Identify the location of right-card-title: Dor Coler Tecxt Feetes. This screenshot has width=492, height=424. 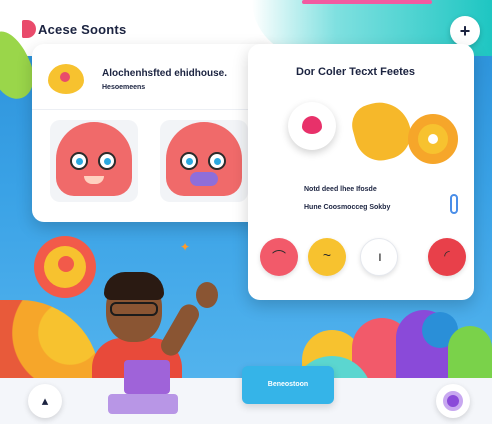
(356, 72).